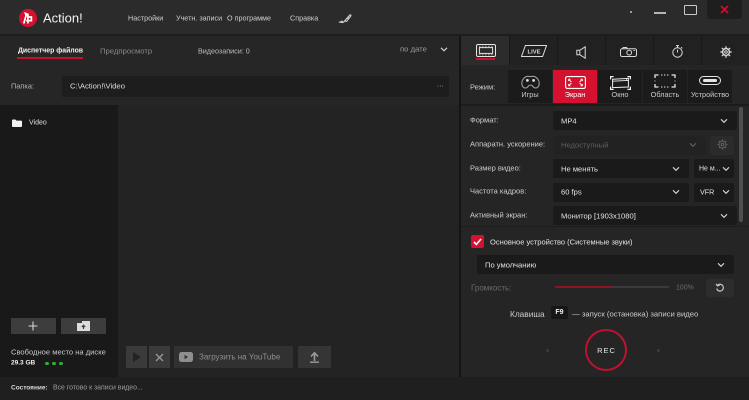 The height and width of the screenshot is (400, 749). What do you see at coordinates (534, 53) in the screenshot?
I see `svg-text: LIVE` at bounding box center [534, 53].